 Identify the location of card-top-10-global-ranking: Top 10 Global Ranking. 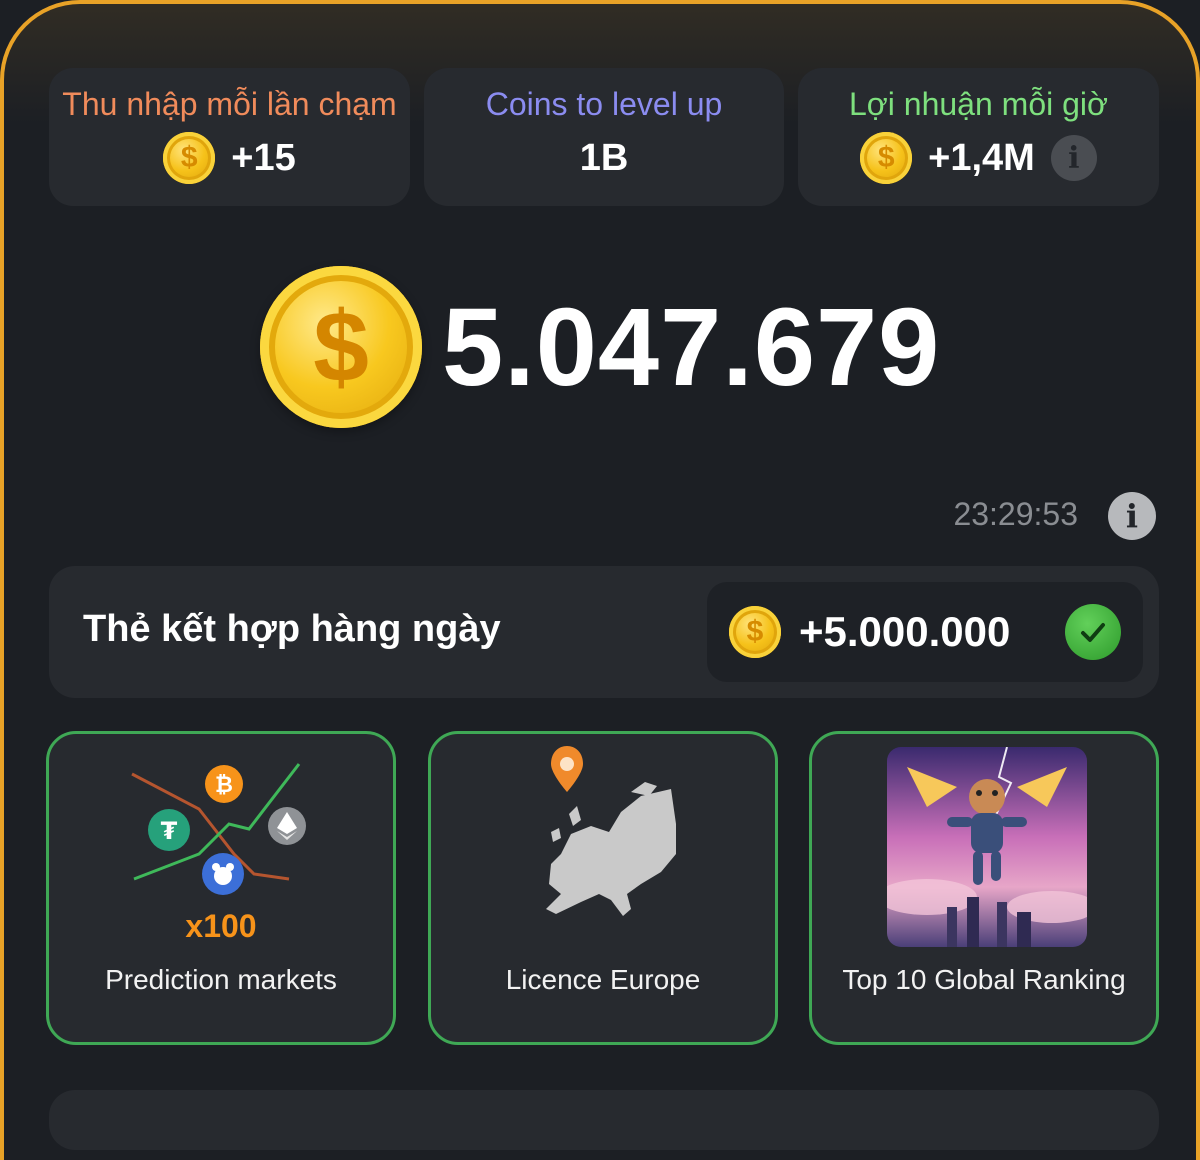
(984, 888).